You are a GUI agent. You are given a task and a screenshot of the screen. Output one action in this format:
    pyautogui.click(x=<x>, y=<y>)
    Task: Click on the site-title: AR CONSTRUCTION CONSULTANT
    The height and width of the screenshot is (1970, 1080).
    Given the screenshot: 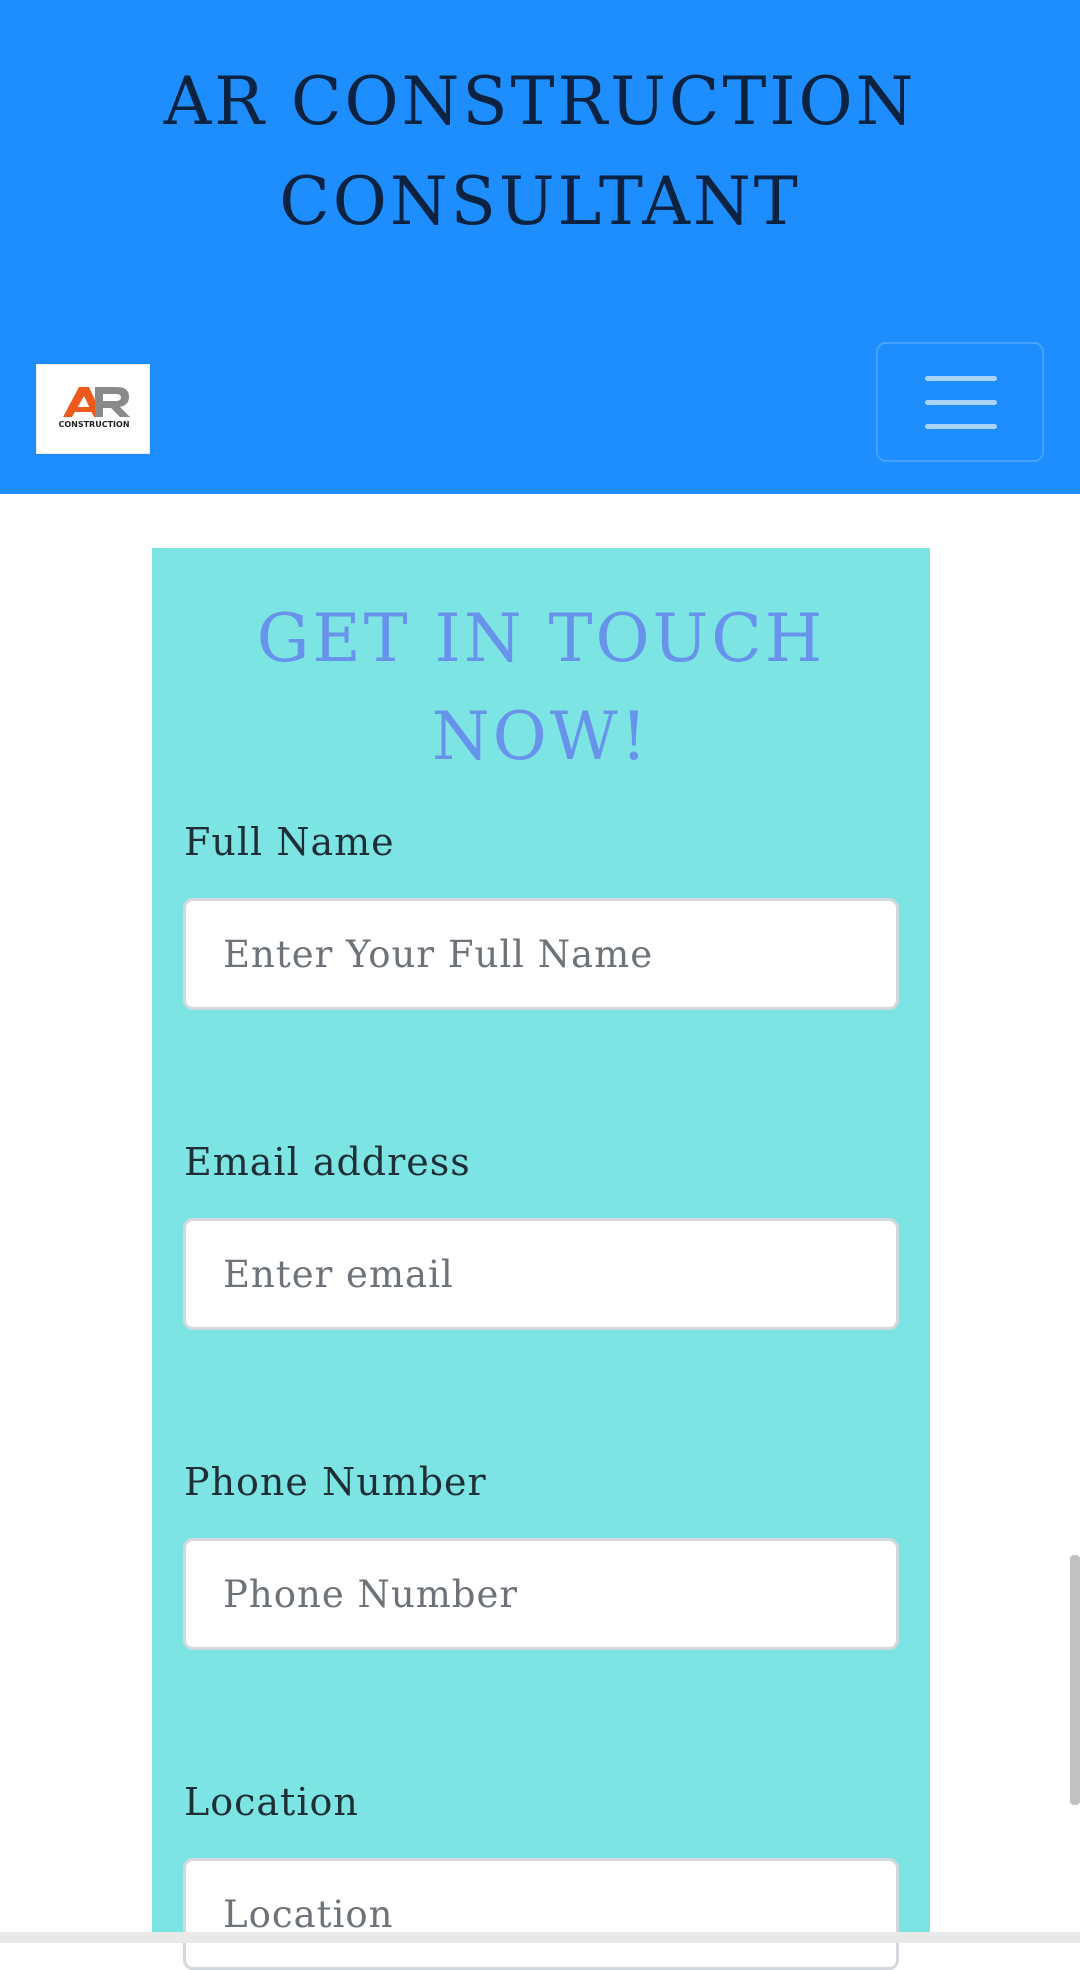 What is the action you would take?
    pyautogui.click(x=540, y=152)
    